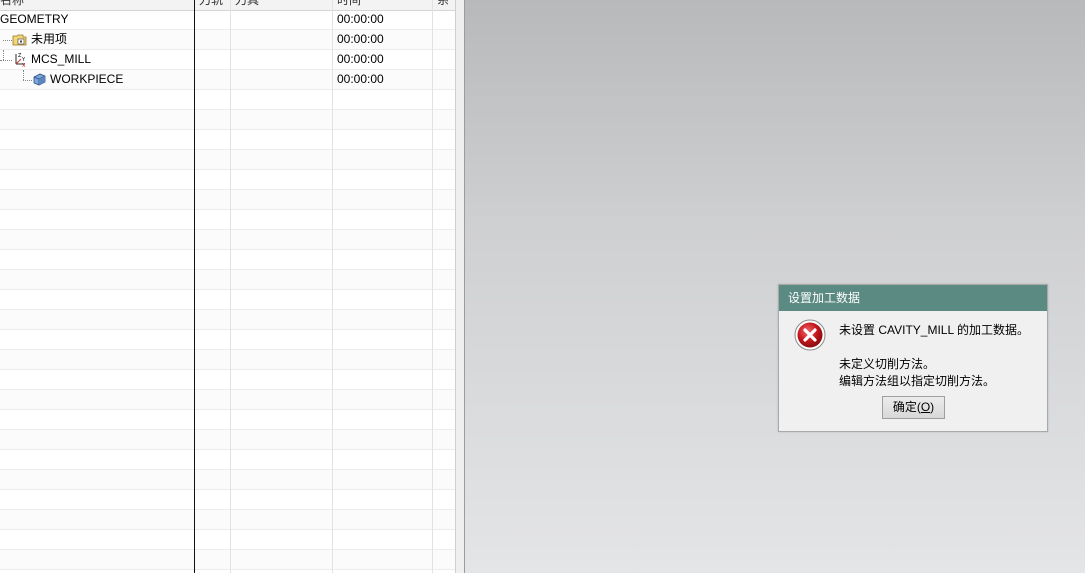 This screenshot has height=573, width=1085. I want to click on table-row: Z Y X MCS_MILL 00:00:00, so click(227, 60).